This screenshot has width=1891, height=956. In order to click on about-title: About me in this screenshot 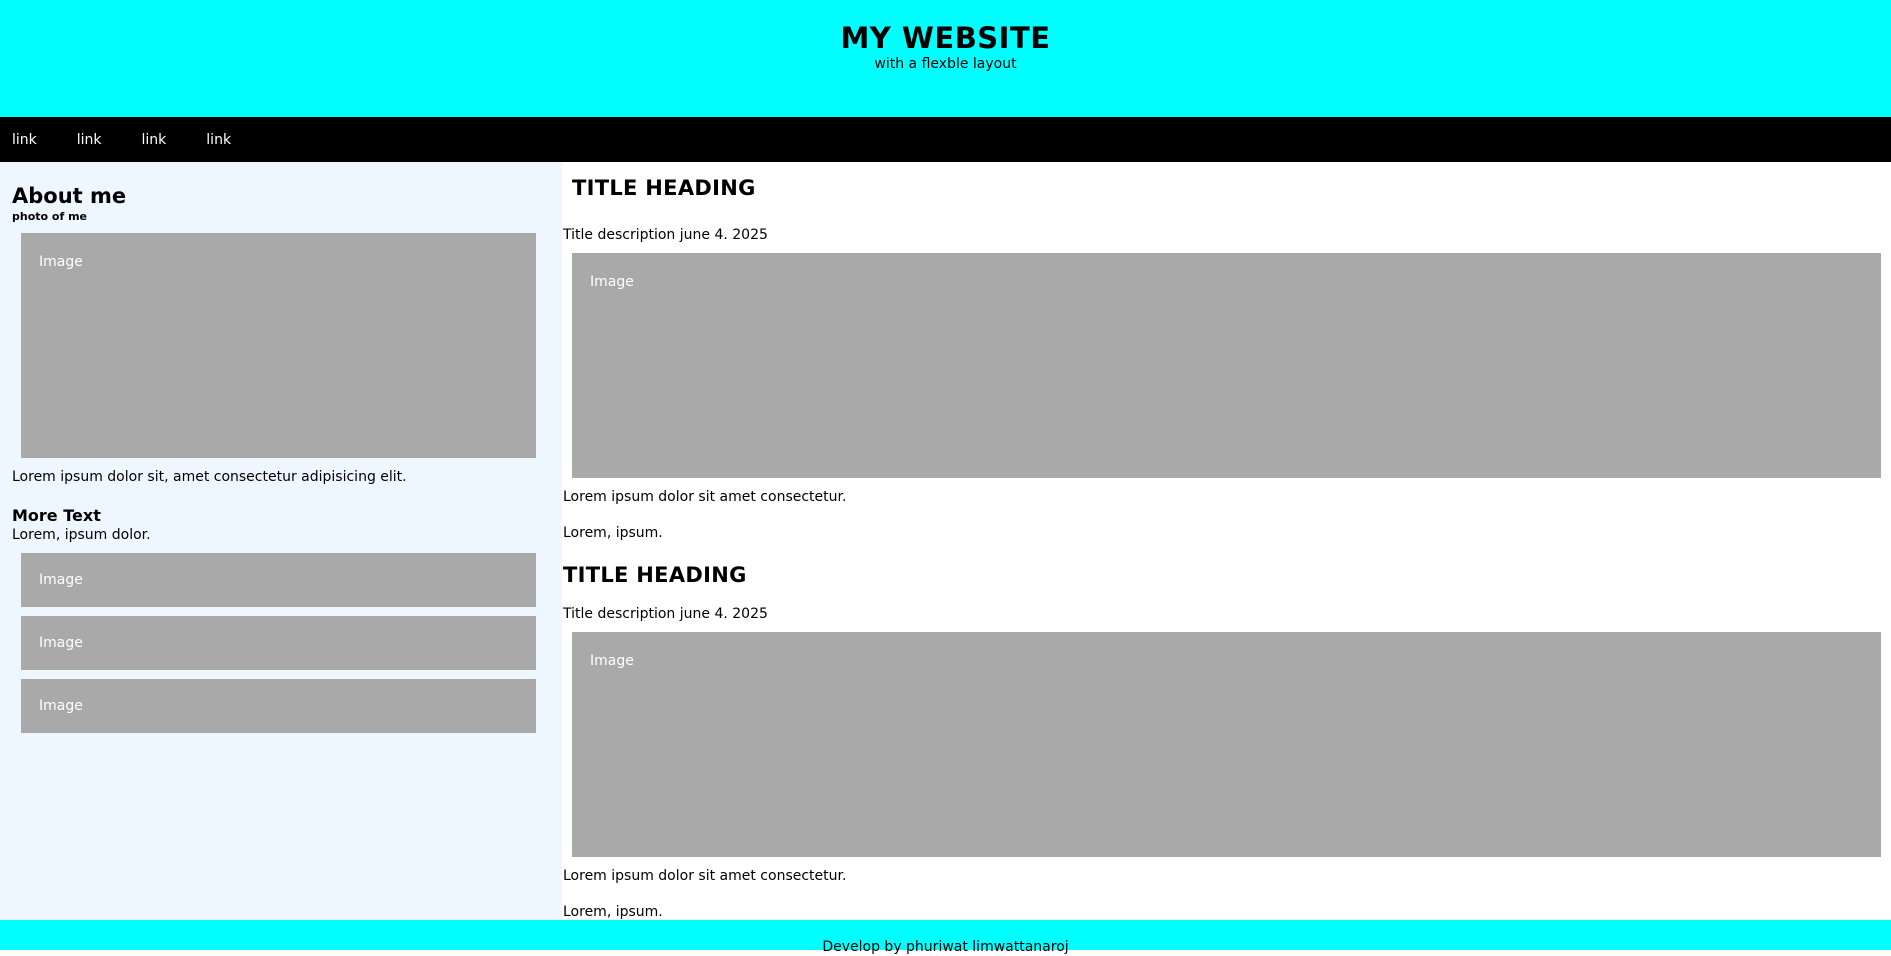, I will do `click(69, 196)`.